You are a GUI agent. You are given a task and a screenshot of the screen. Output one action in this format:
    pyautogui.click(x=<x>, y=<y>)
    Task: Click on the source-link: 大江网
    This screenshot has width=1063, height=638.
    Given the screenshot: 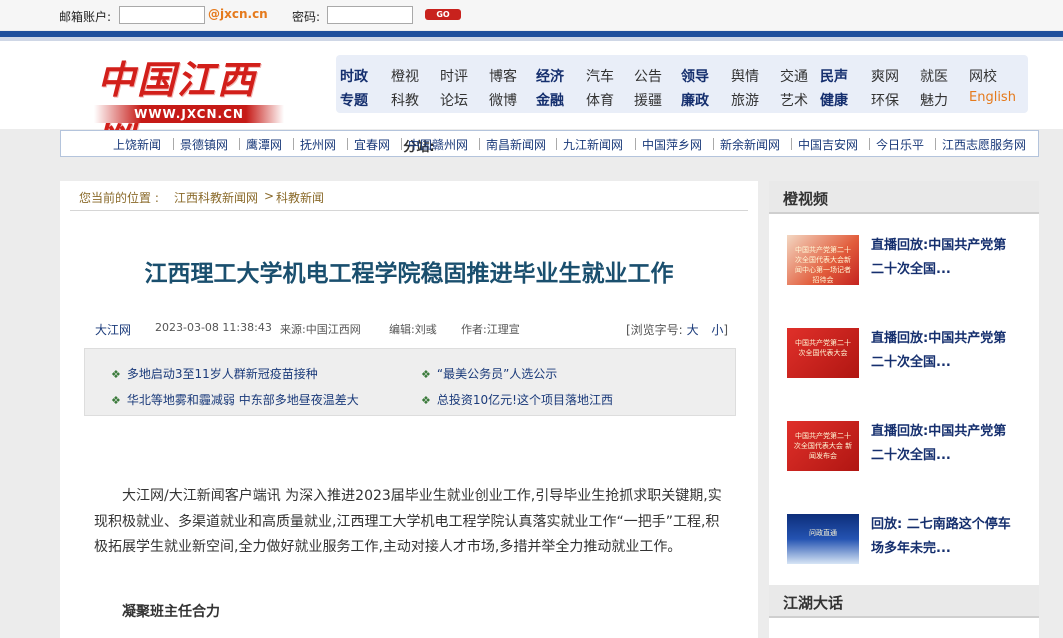 What is the action you would take?
    pyautogui.click(x=113, y=329)
    